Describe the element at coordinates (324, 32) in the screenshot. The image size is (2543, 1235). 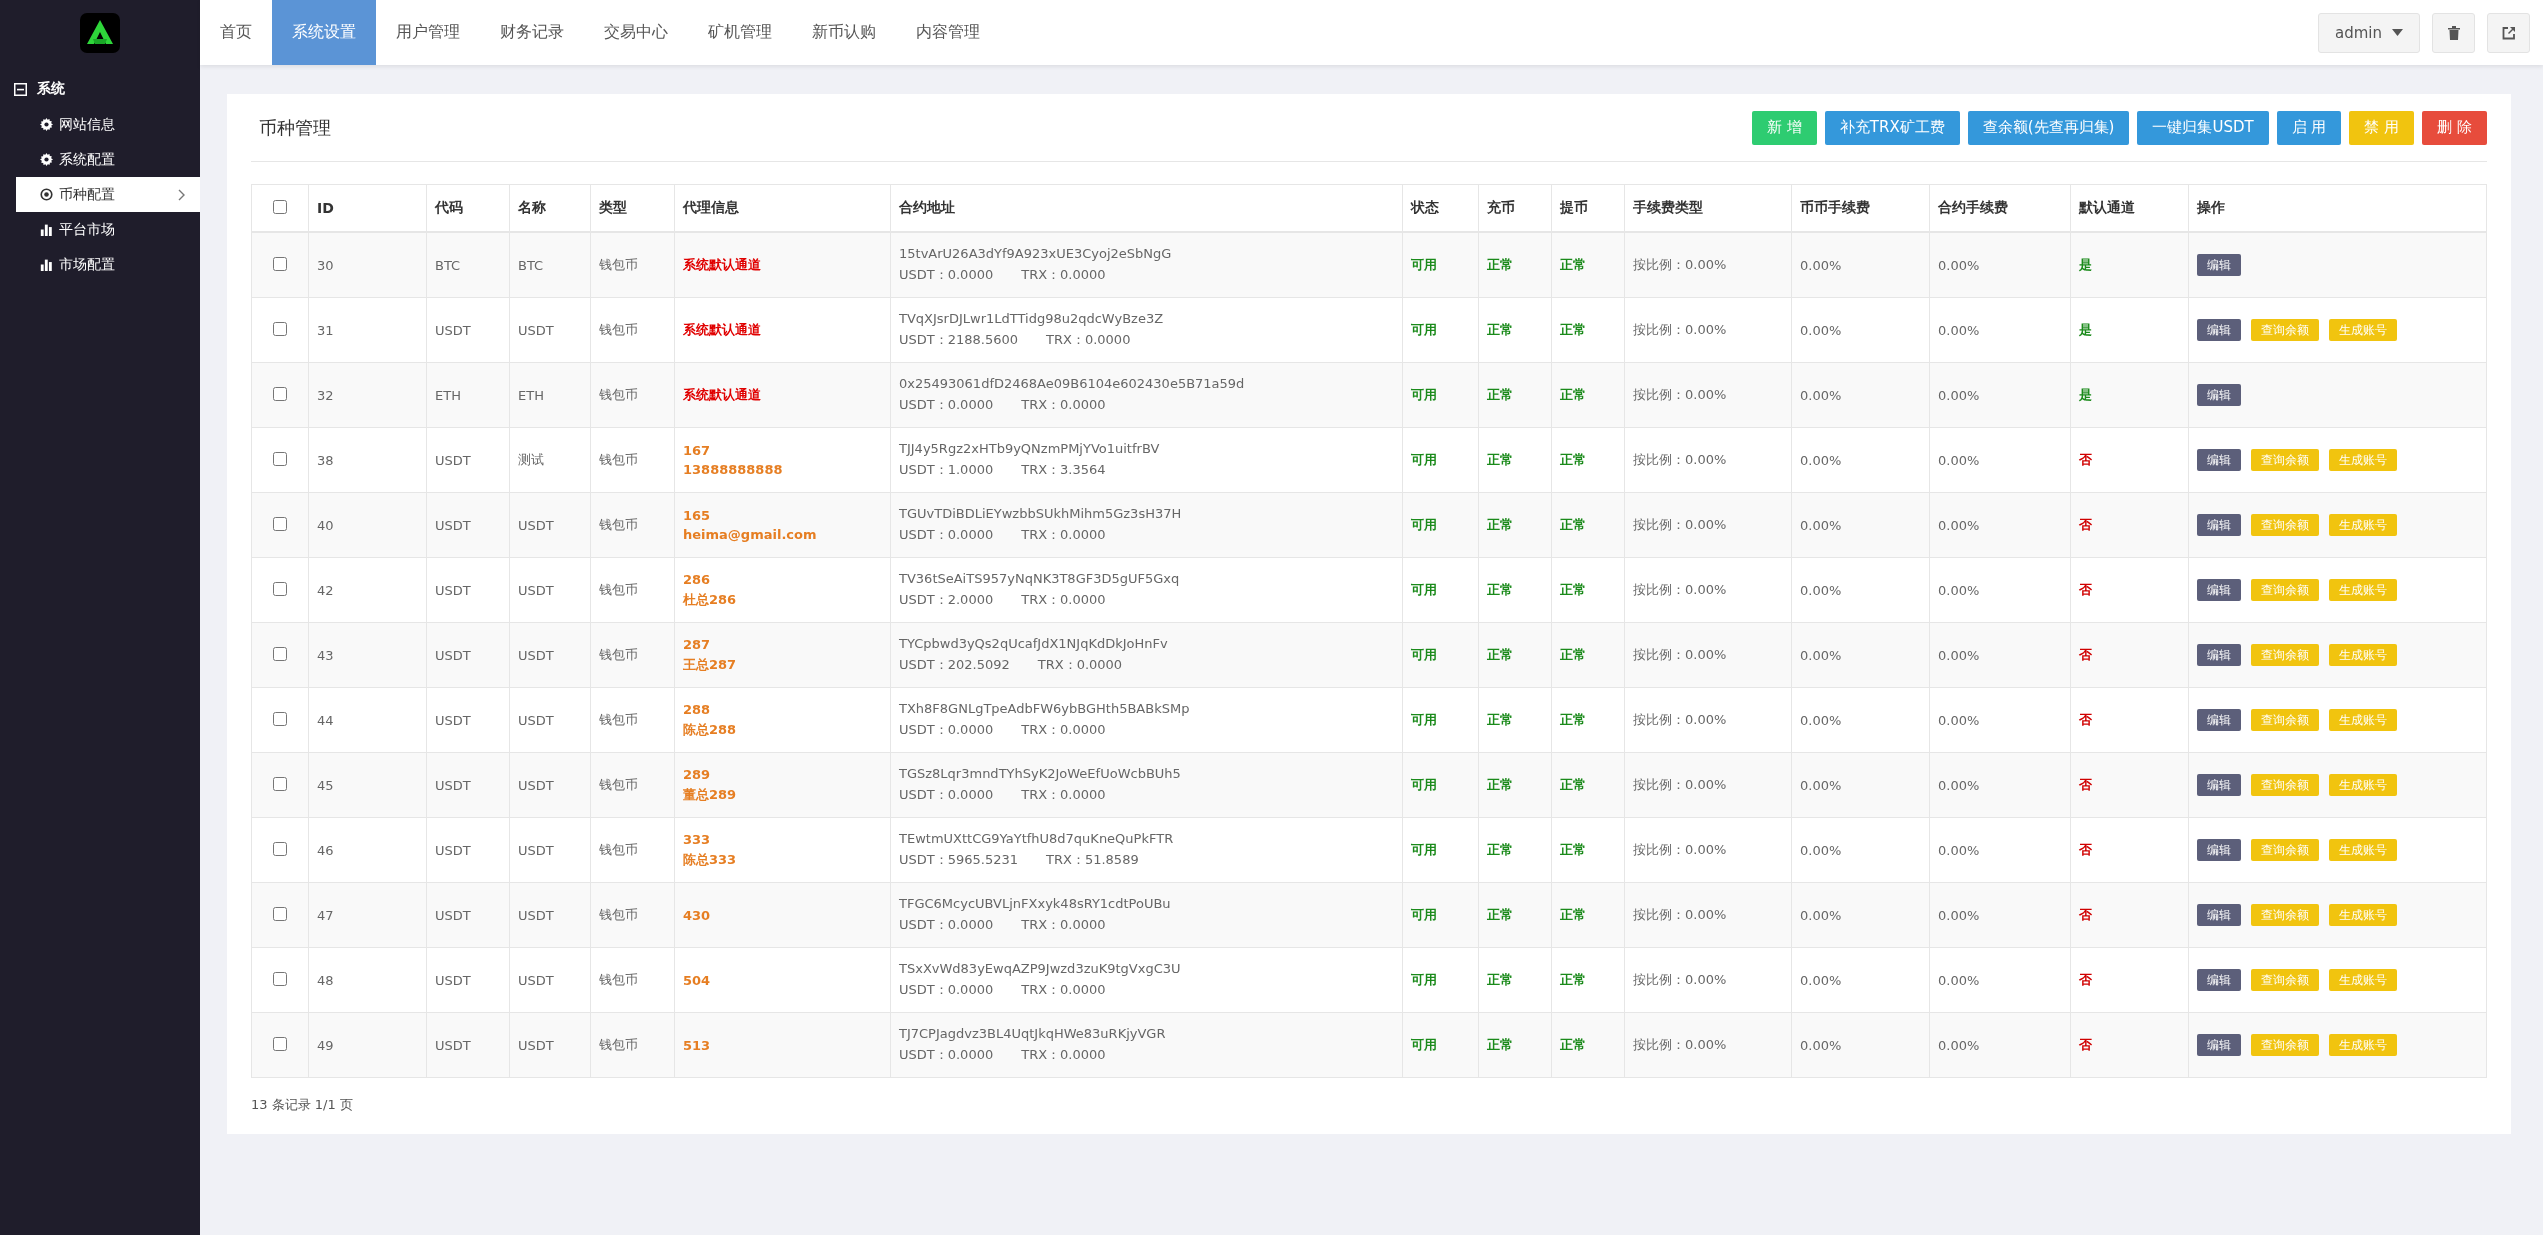
I see `nav-tab: 系统设置` at that location.